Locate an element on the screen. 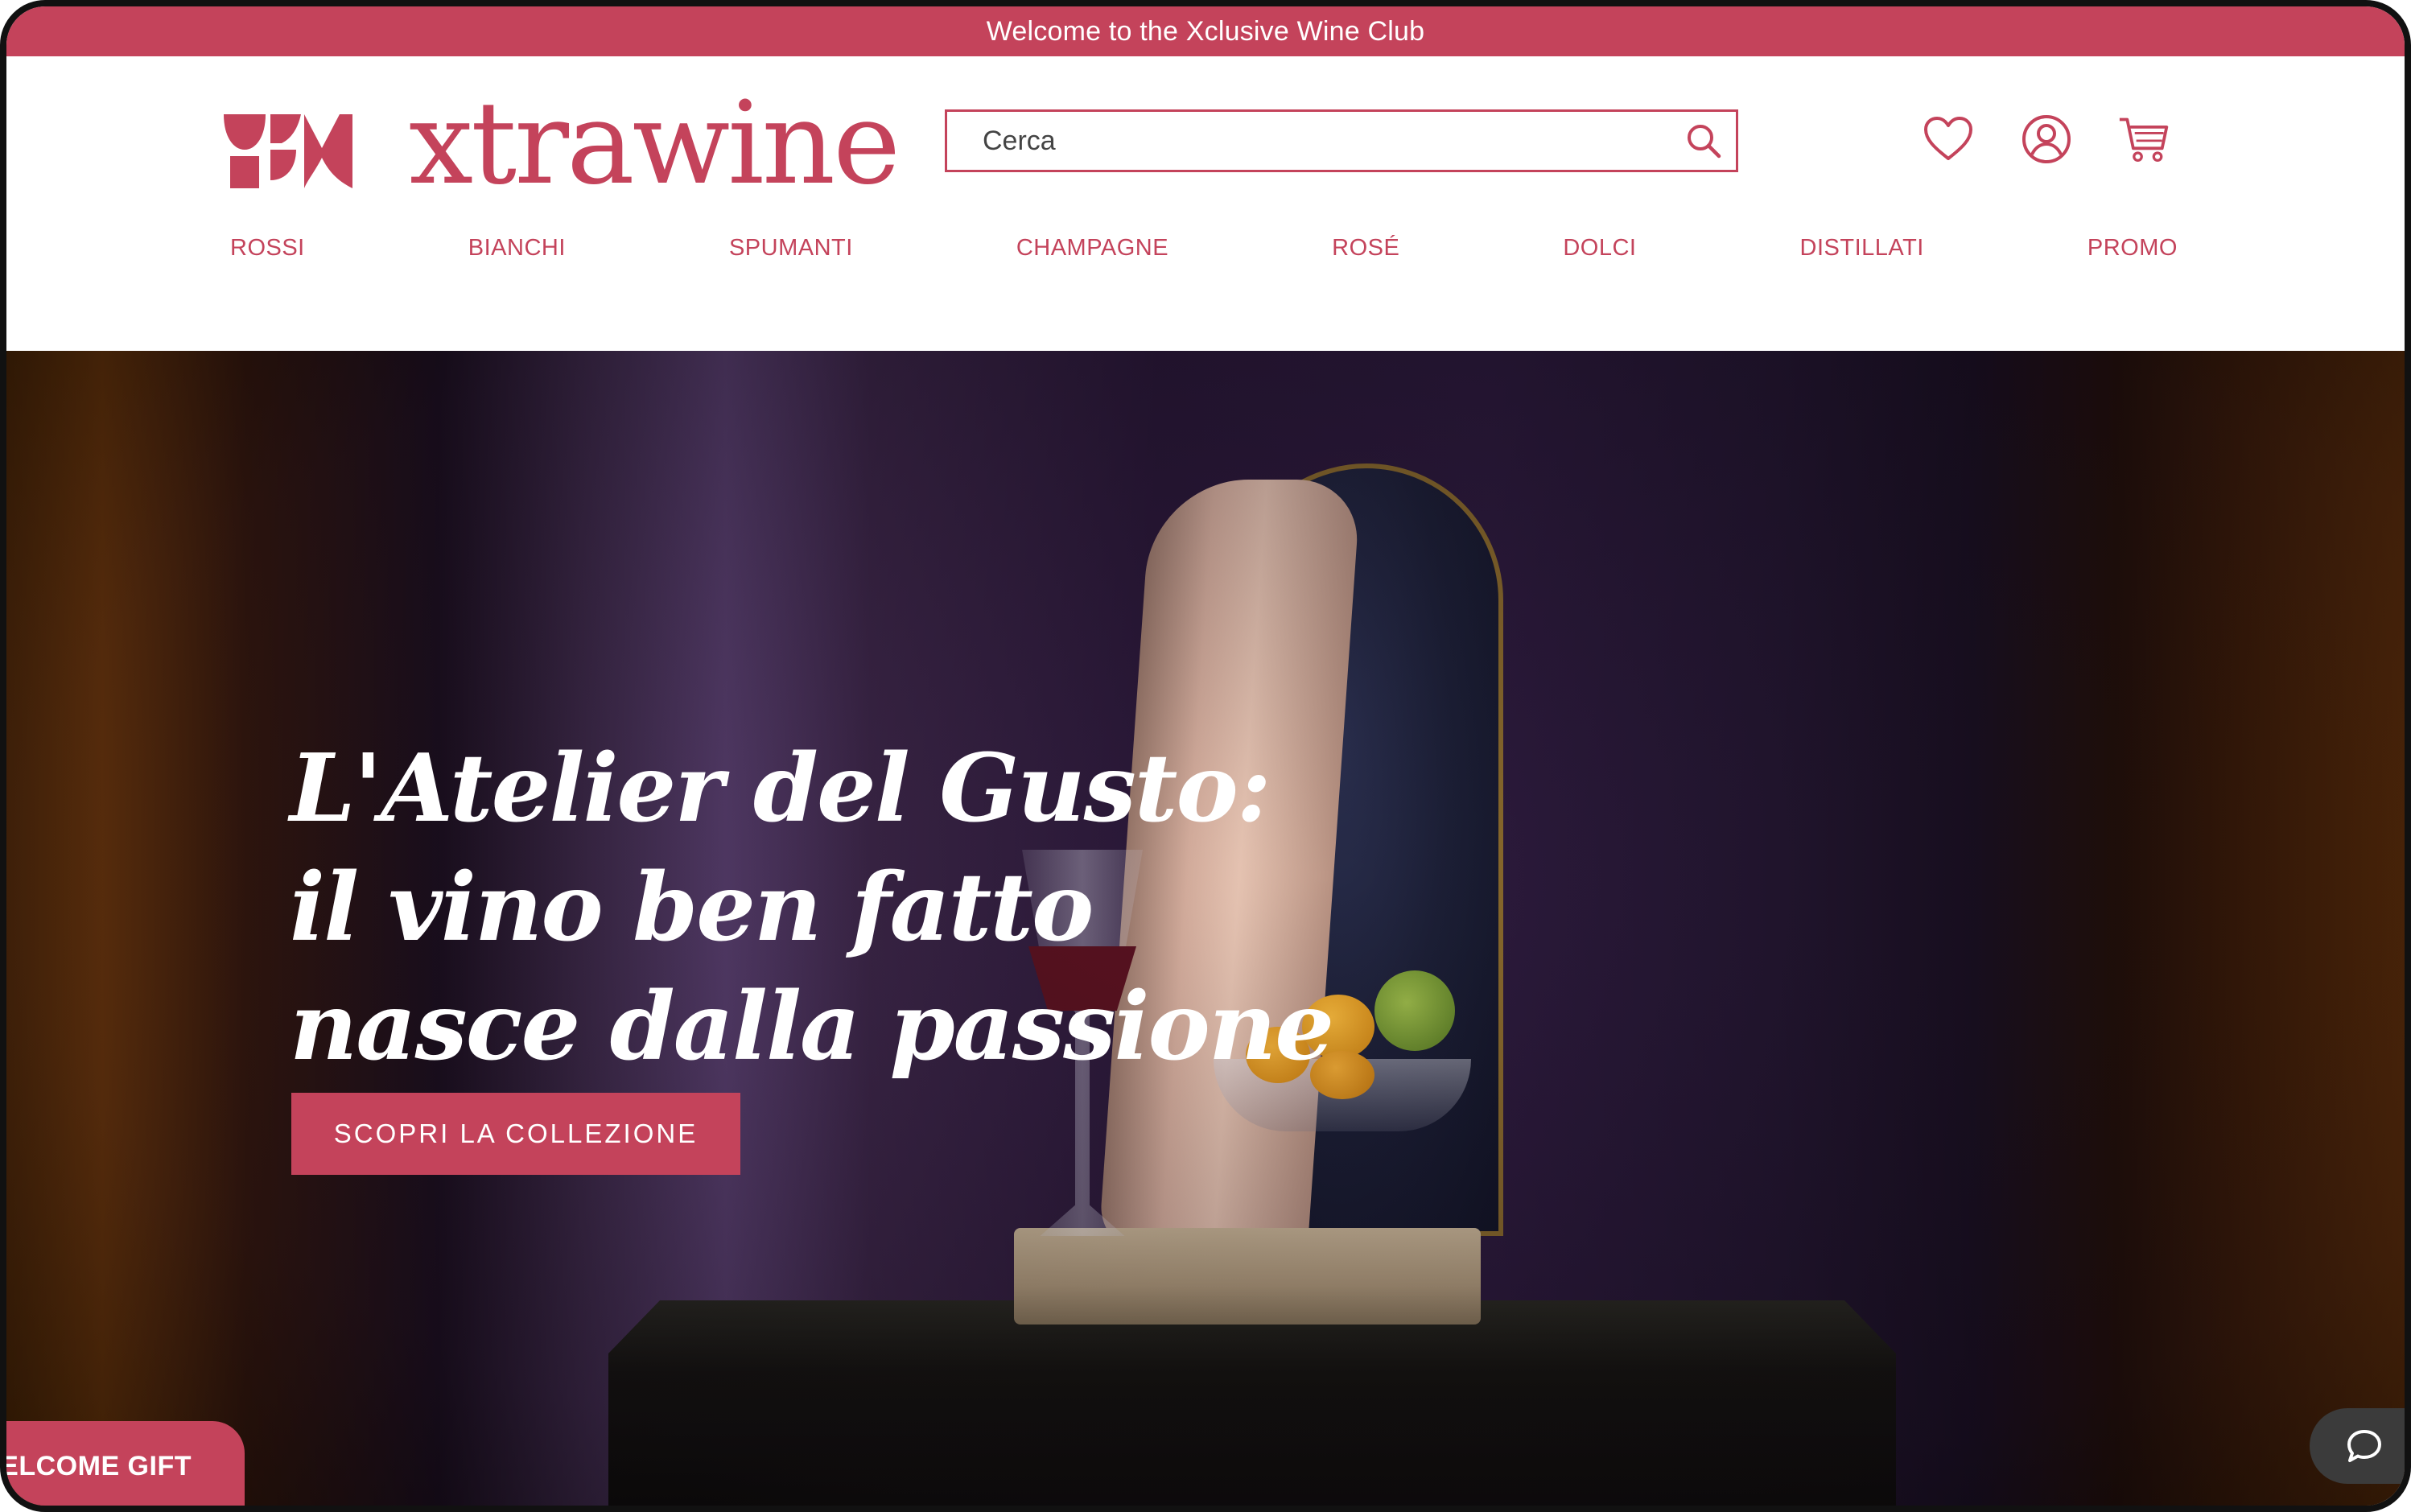  logo-wordmark: xtrawine is located at coordinates (655, 143).